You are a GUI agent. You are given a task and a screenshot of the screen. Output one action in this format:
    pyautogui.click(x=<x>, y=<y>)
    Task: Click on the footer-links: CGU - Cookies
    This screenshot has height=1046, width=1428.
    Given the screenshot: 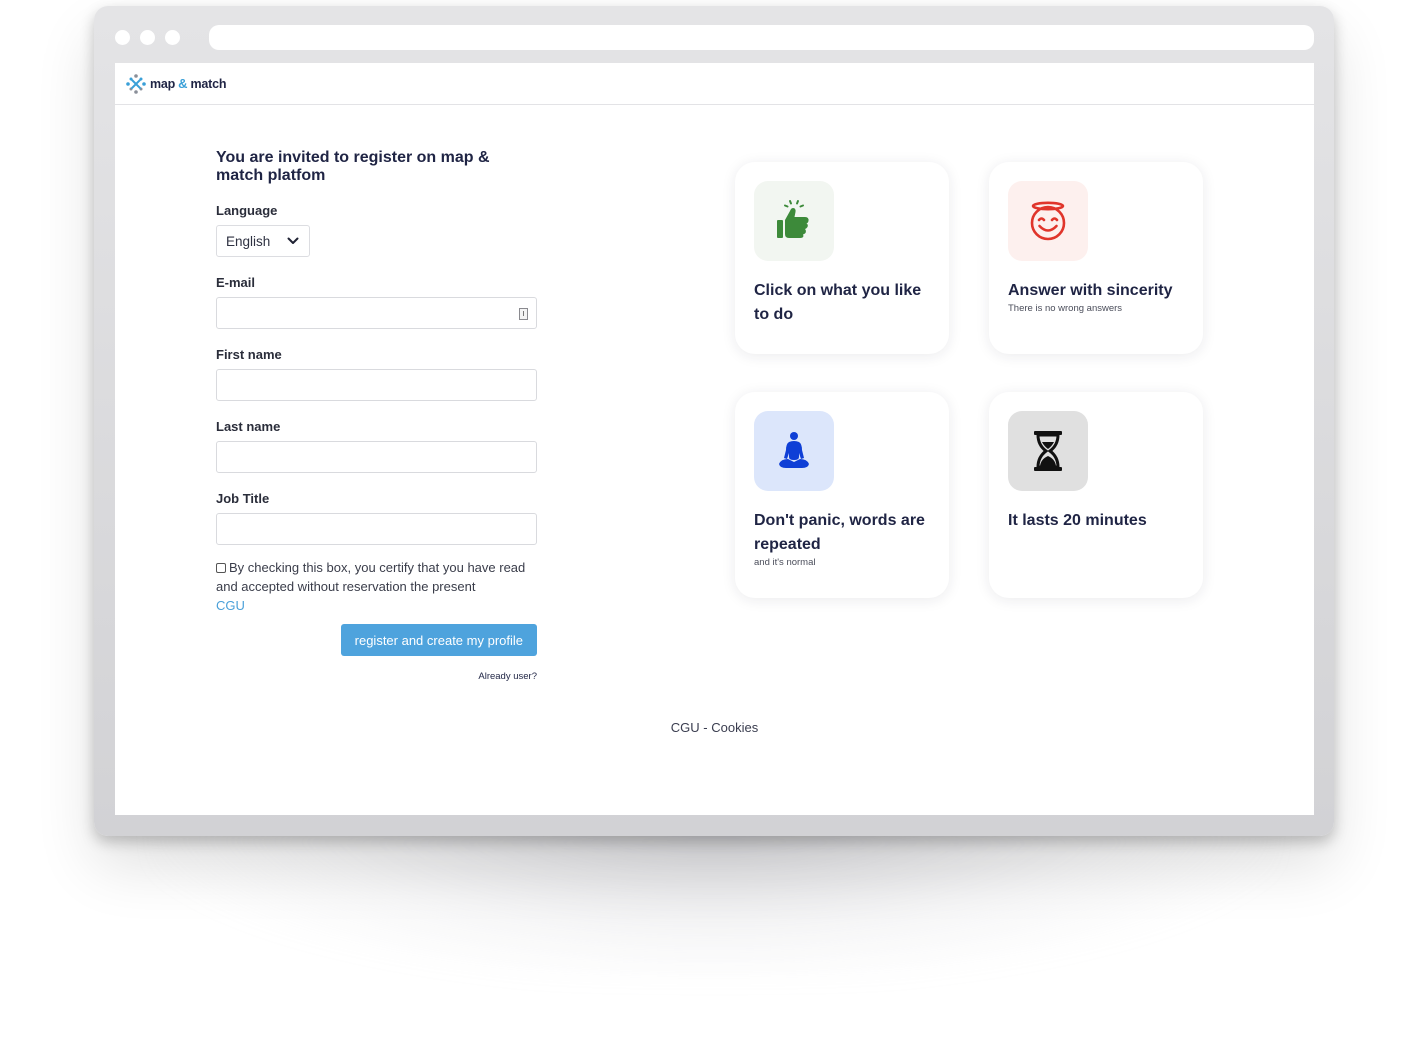 What is the action you would take?
    pyautogui.click(x=714, y=727)
    